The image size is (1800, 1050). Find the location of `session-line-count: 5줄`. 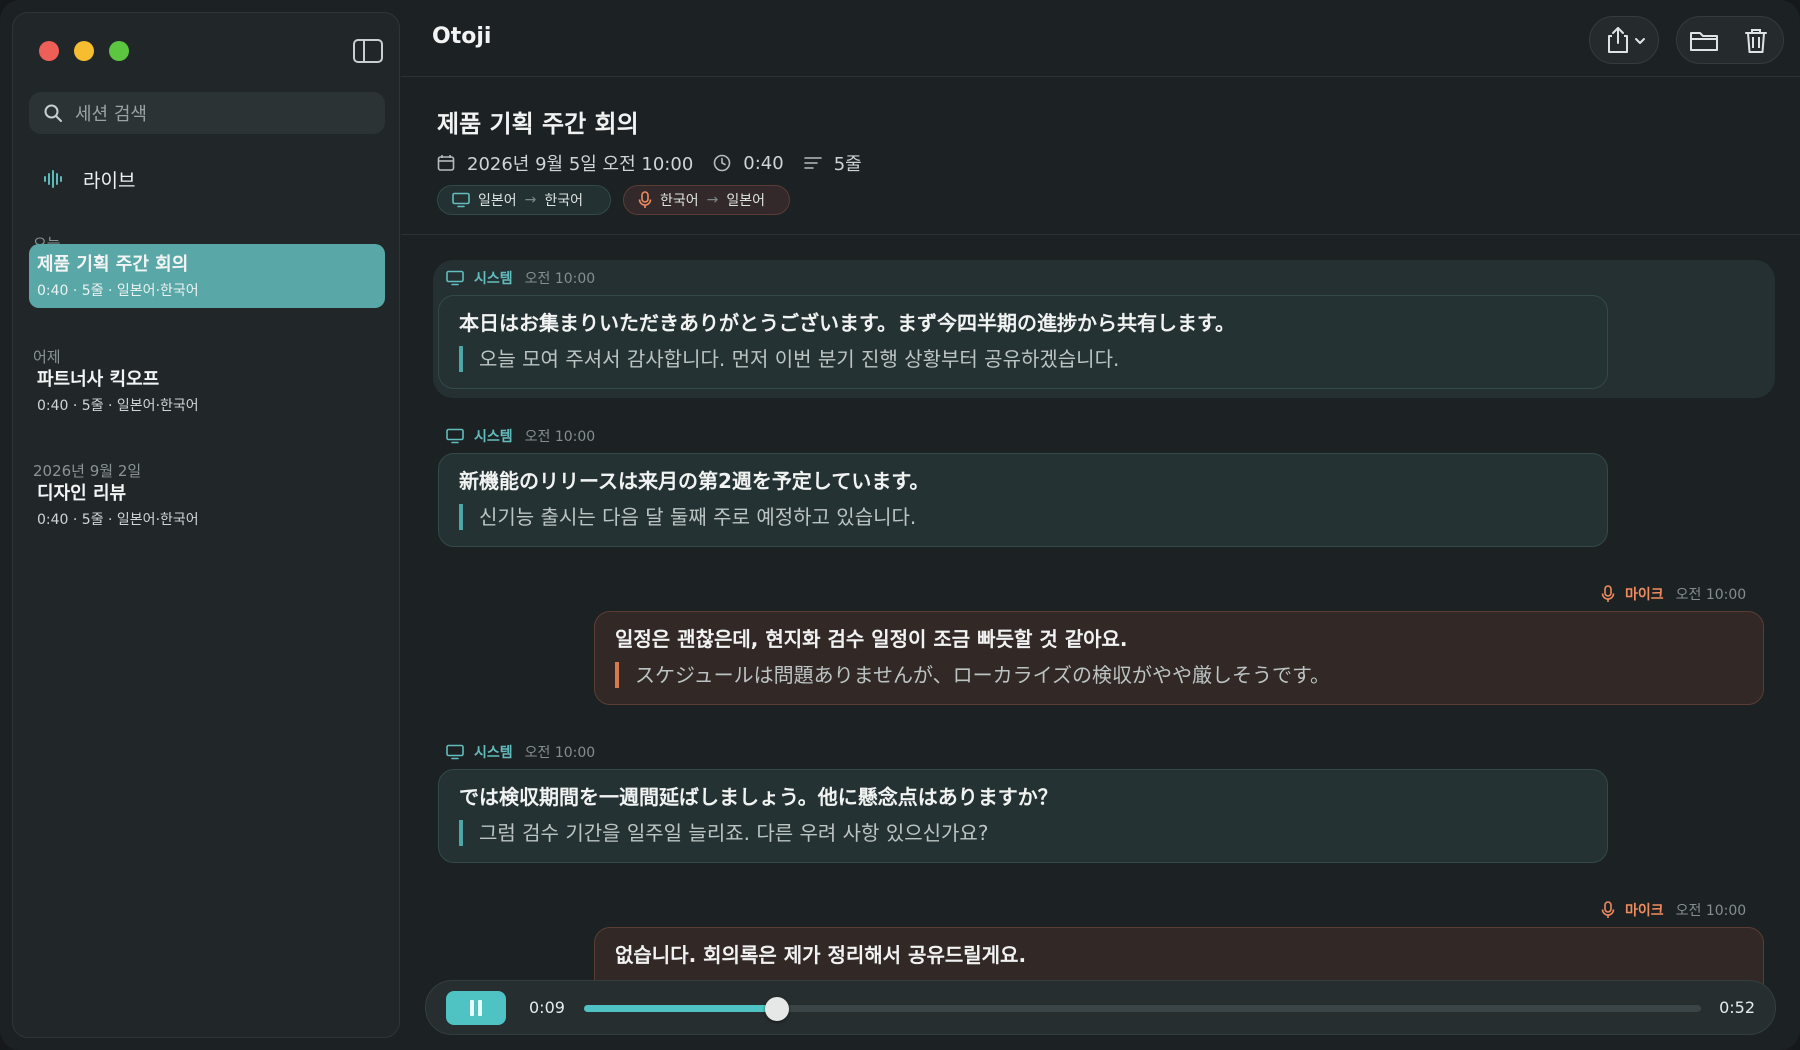

session-line-count: 5줄 is located at coordinates (847, 164).